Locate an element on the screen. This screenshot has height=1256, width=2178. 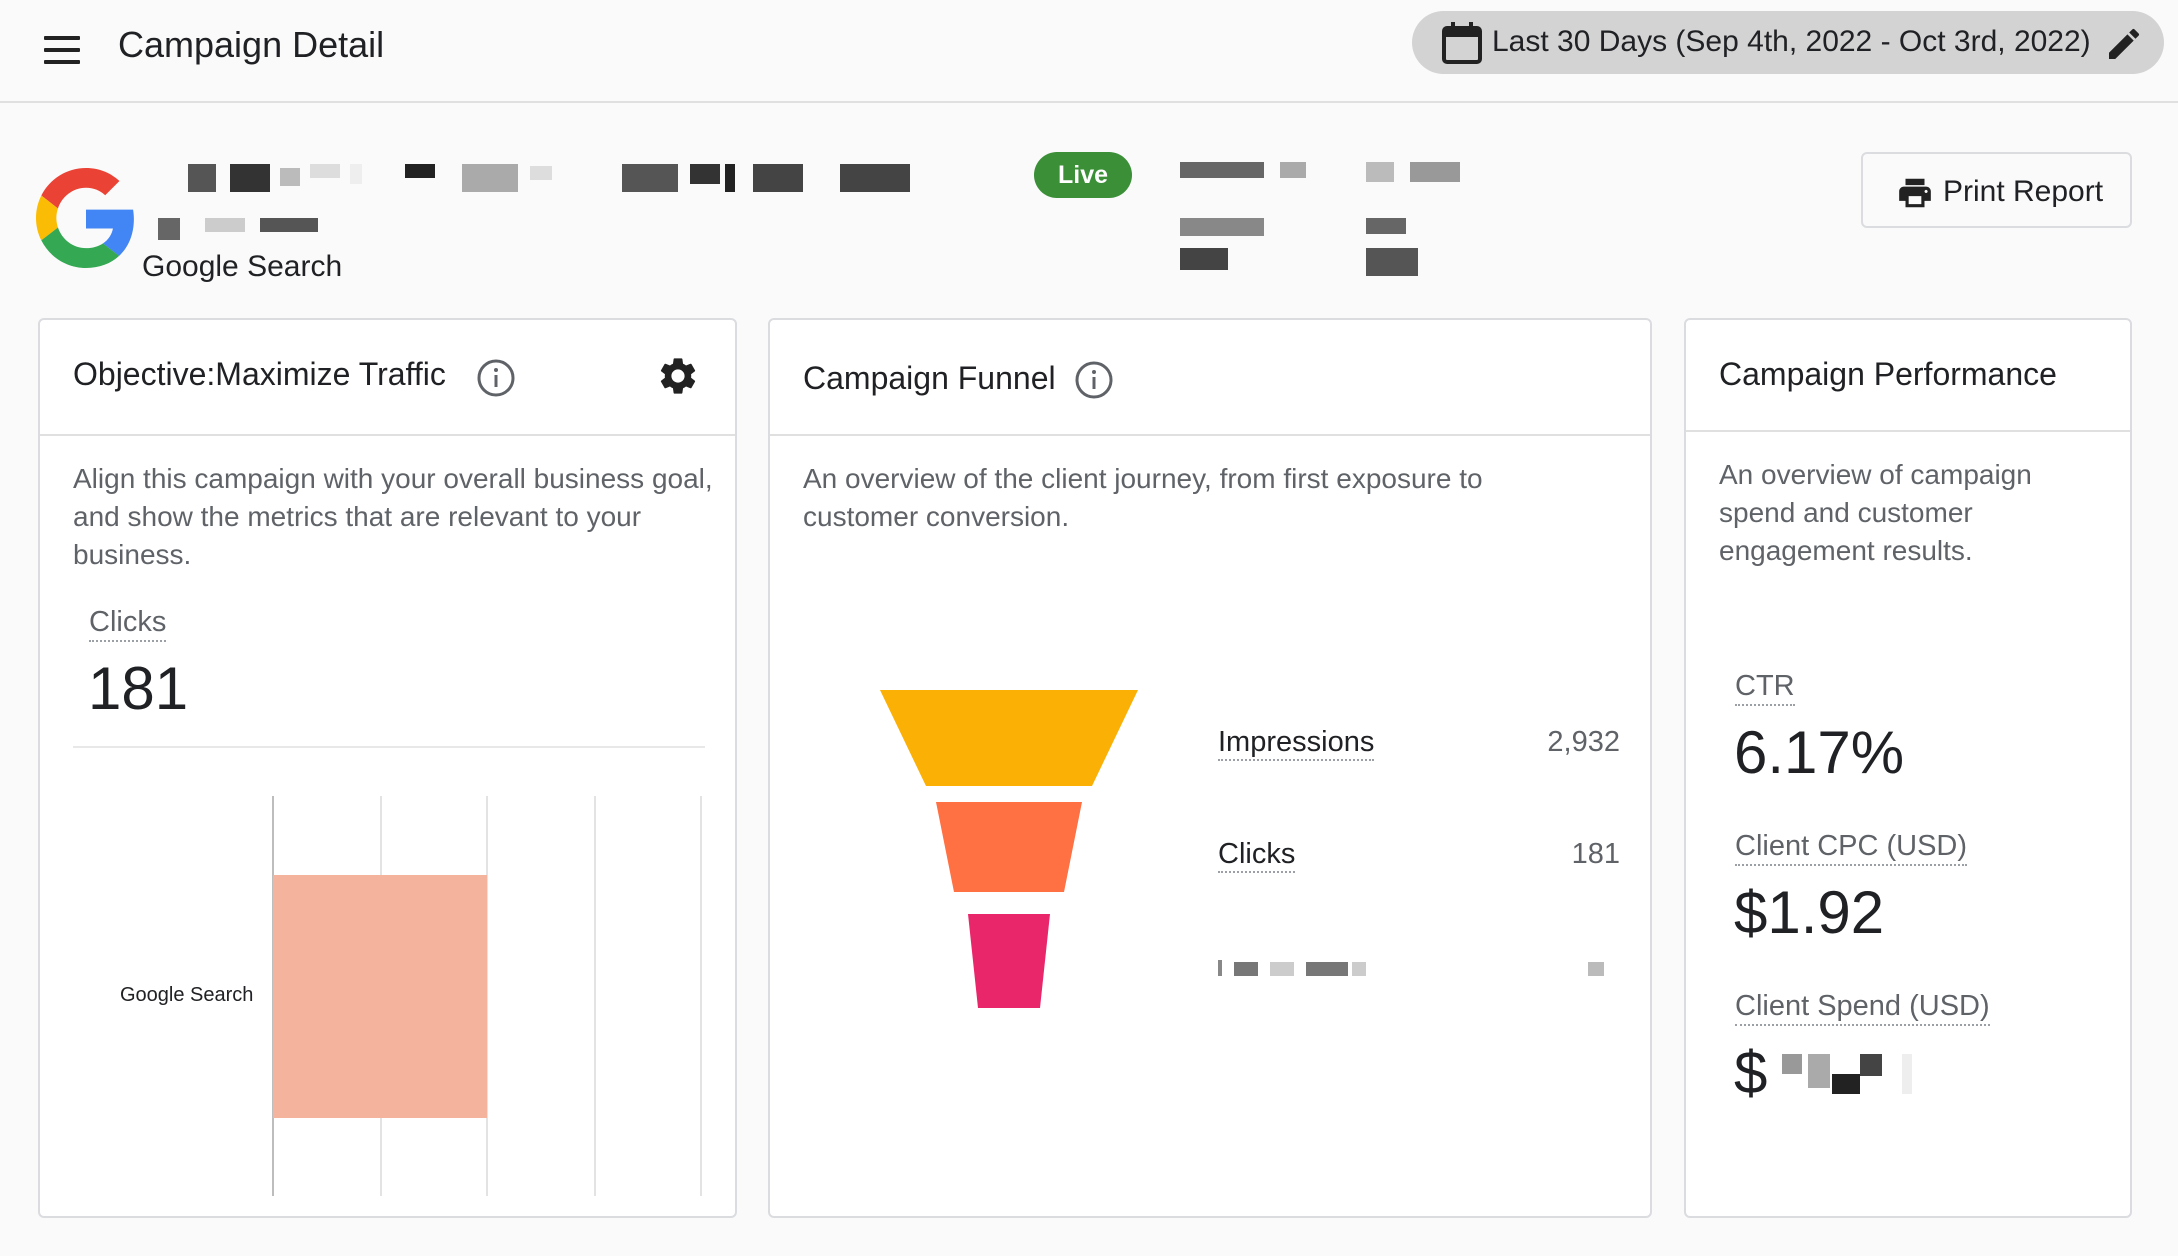
client-spend-label: Client Spend (USD) is located at coordinates (1862, 1008).